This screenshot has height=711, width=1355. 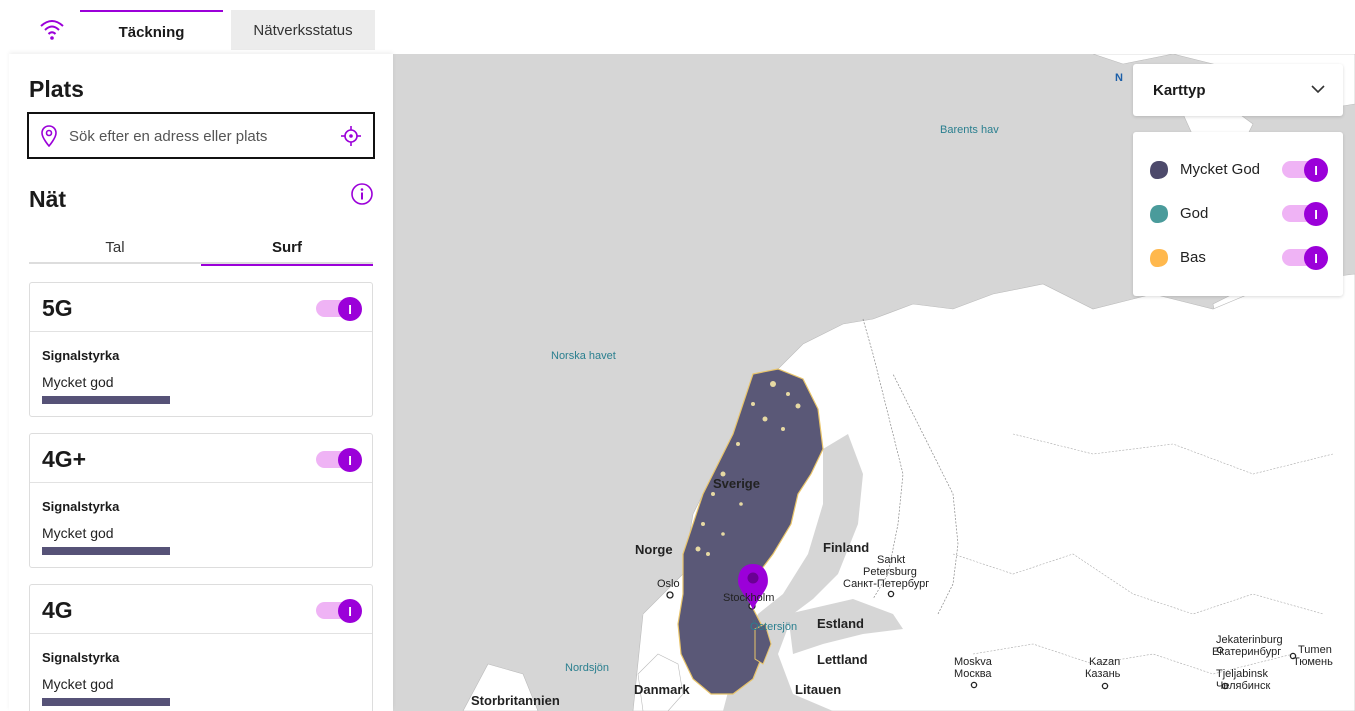 I want to click on label-tjeljabinsk-ru: Челябинск, so click(x=1243, y=686).